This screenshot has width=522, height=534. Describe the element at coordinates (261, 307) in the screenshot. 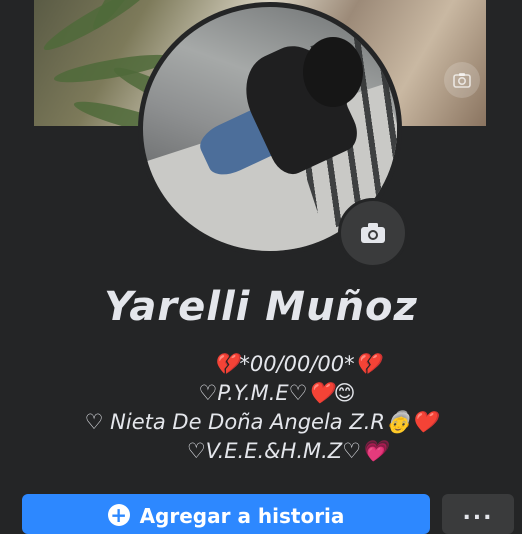

I see `profile-name: Yarelli Muñoz` at that location.